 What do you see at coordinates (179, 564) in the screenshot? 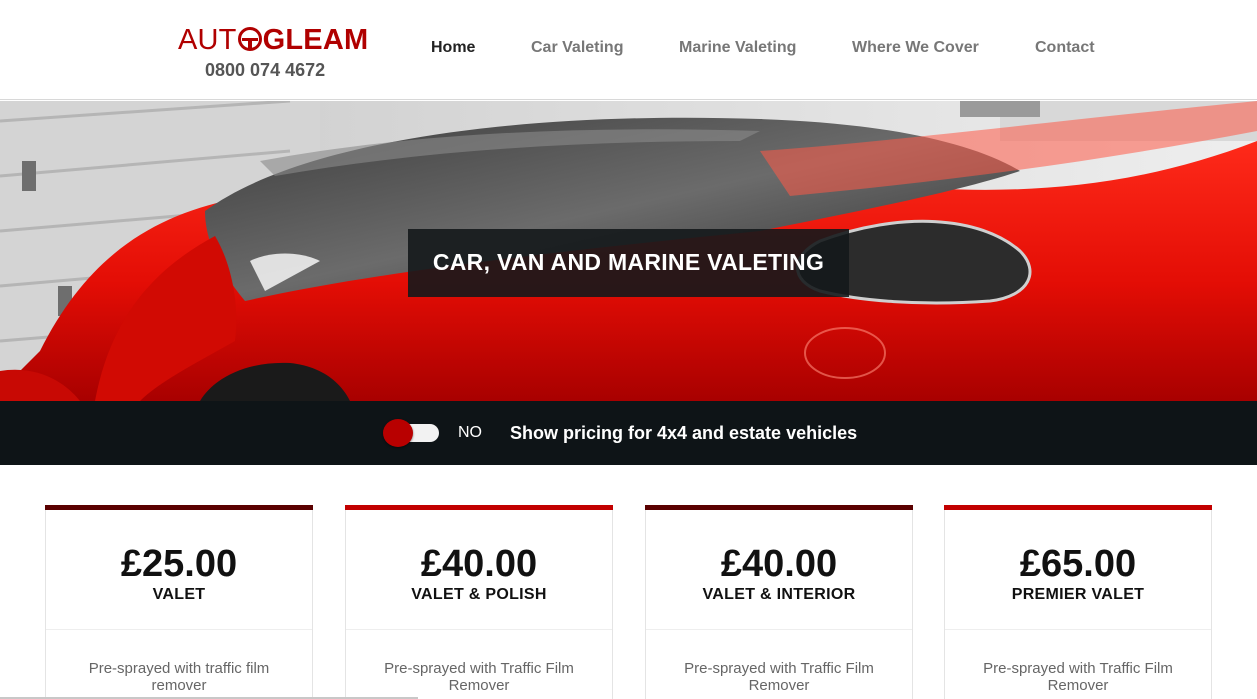
I see `card-price: £25.00` at bounding box center [179, 564].